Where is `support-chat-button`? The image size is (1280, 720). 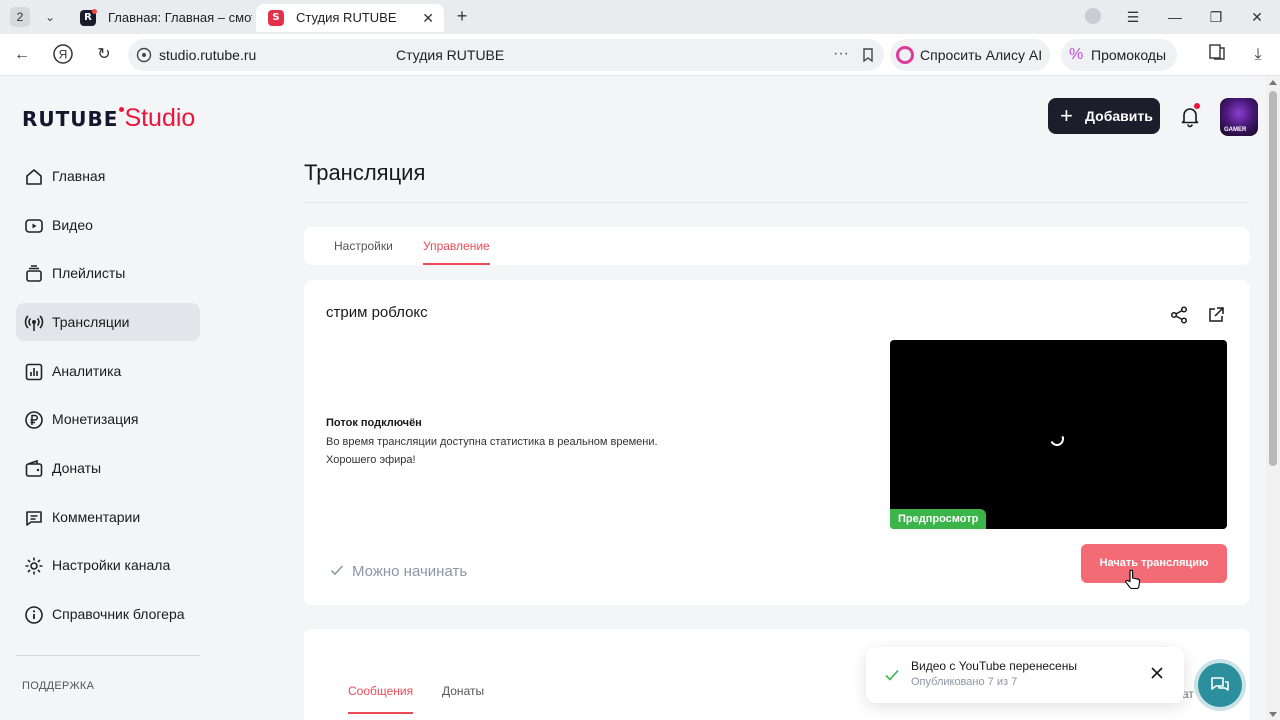
support-chat-button is located at coordinates (1220, 685).